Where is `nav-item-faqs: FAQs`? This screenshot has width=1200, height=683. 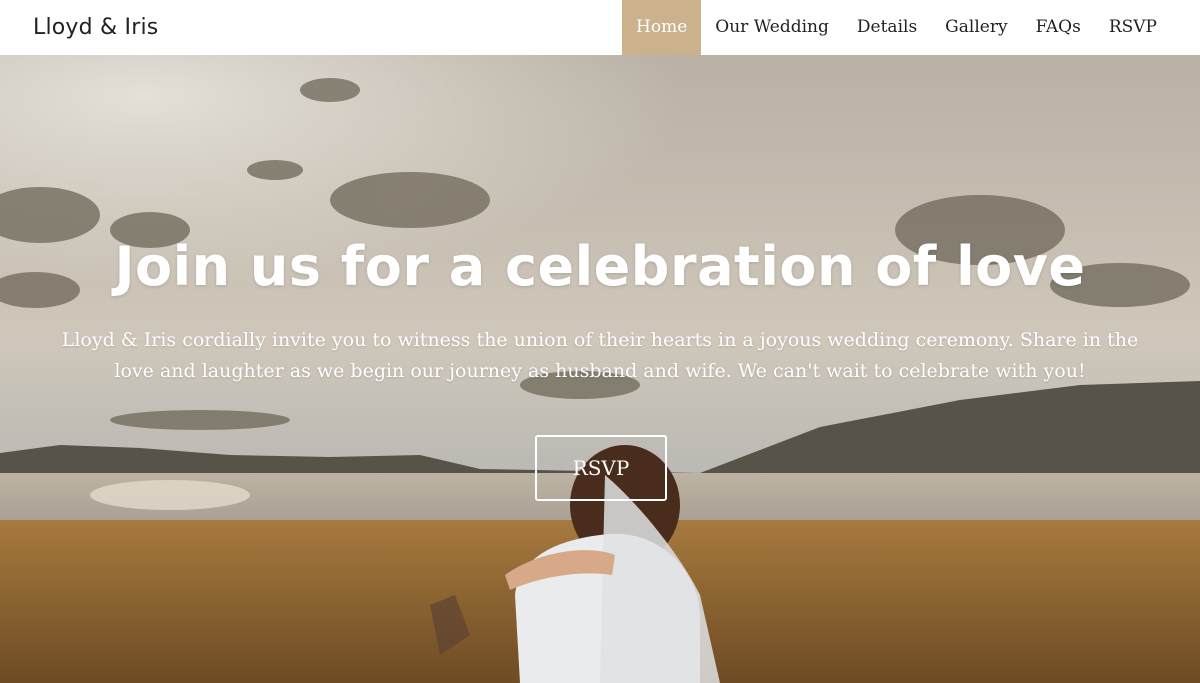 nav-item-faqs: FAQs is located at coordinates (1058, 27).